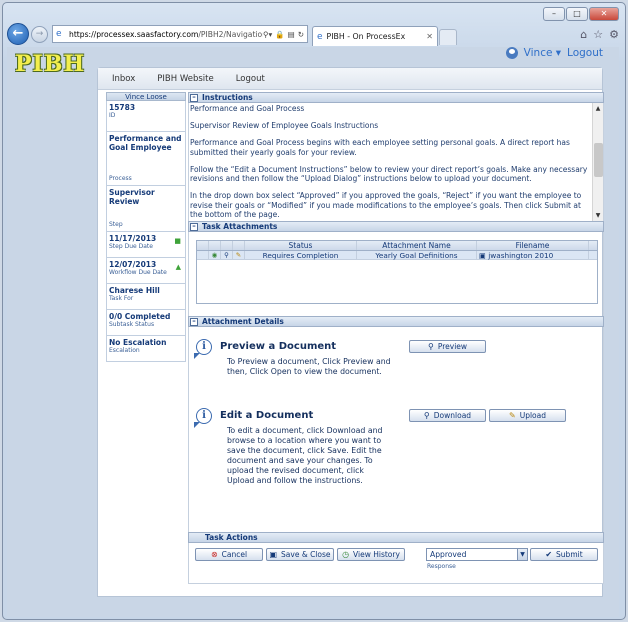 This screenshot has height=622, width=628. Describe the element at coordinates (215, 255) in the screenshot. I see `view-icon: ◉` at that location.